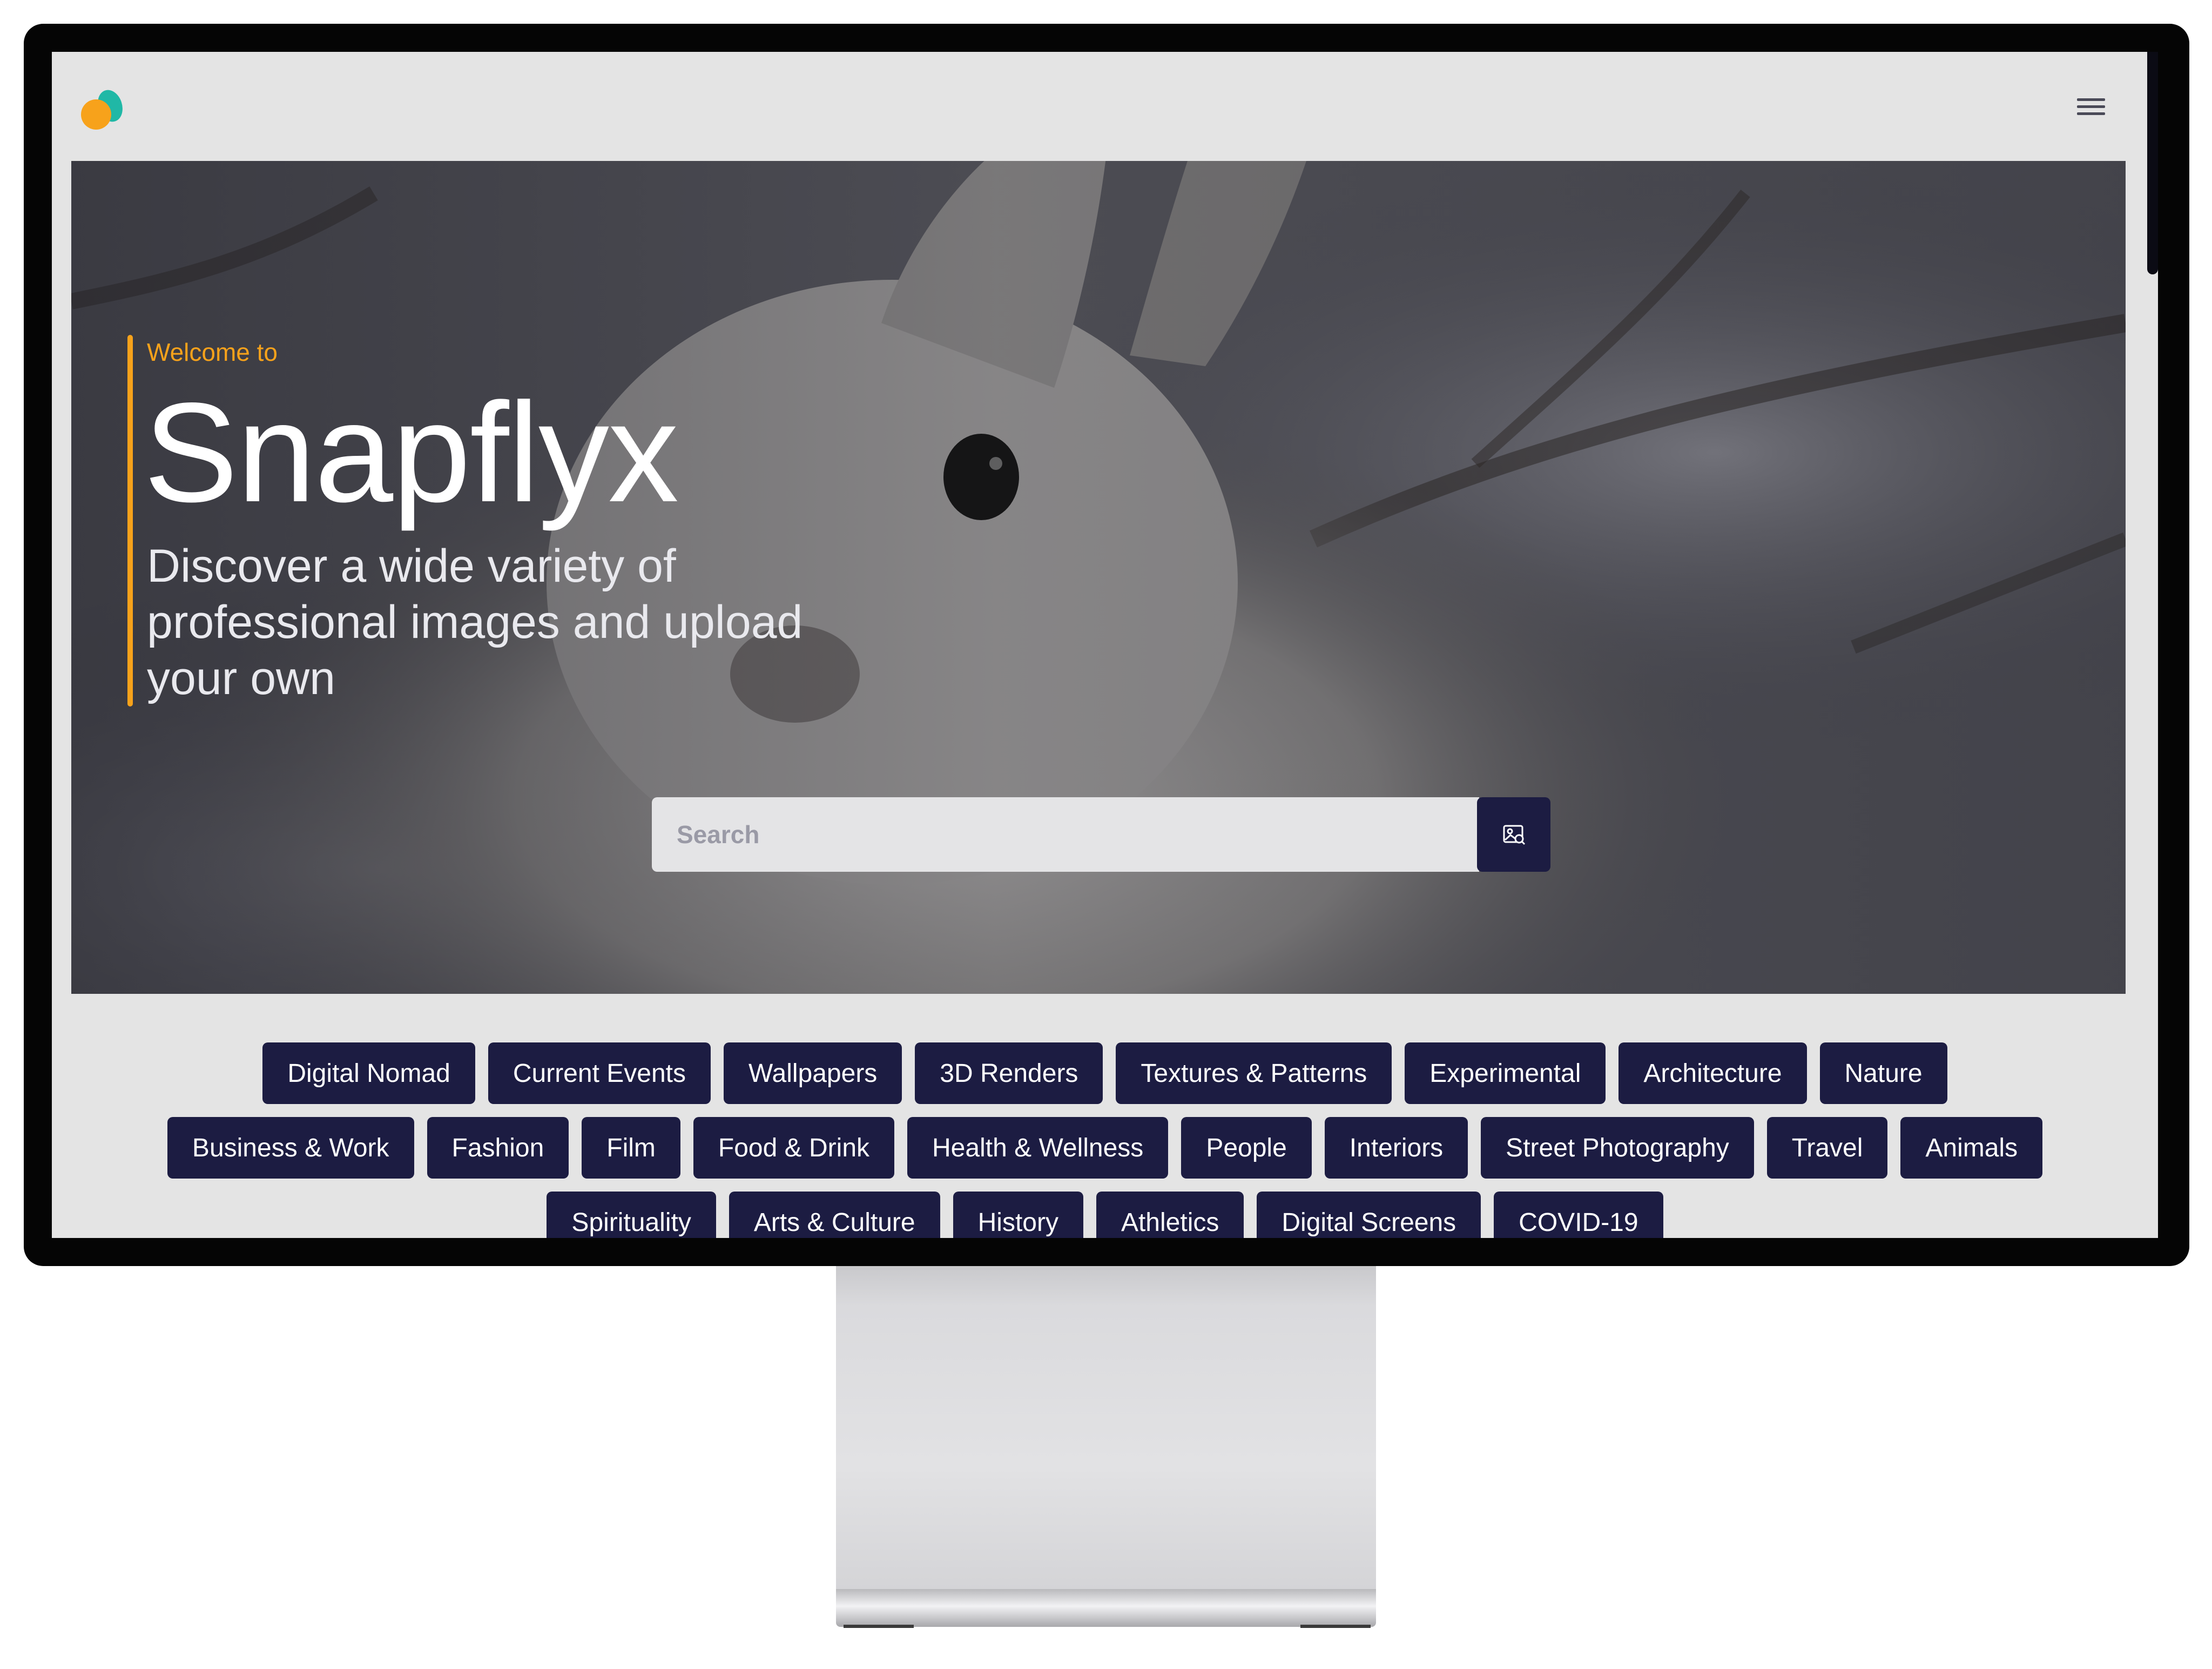 The width and height of the screenshot is (2212, 1669). I want to click on category-chip: COVID-19, so click(1578, 1215).